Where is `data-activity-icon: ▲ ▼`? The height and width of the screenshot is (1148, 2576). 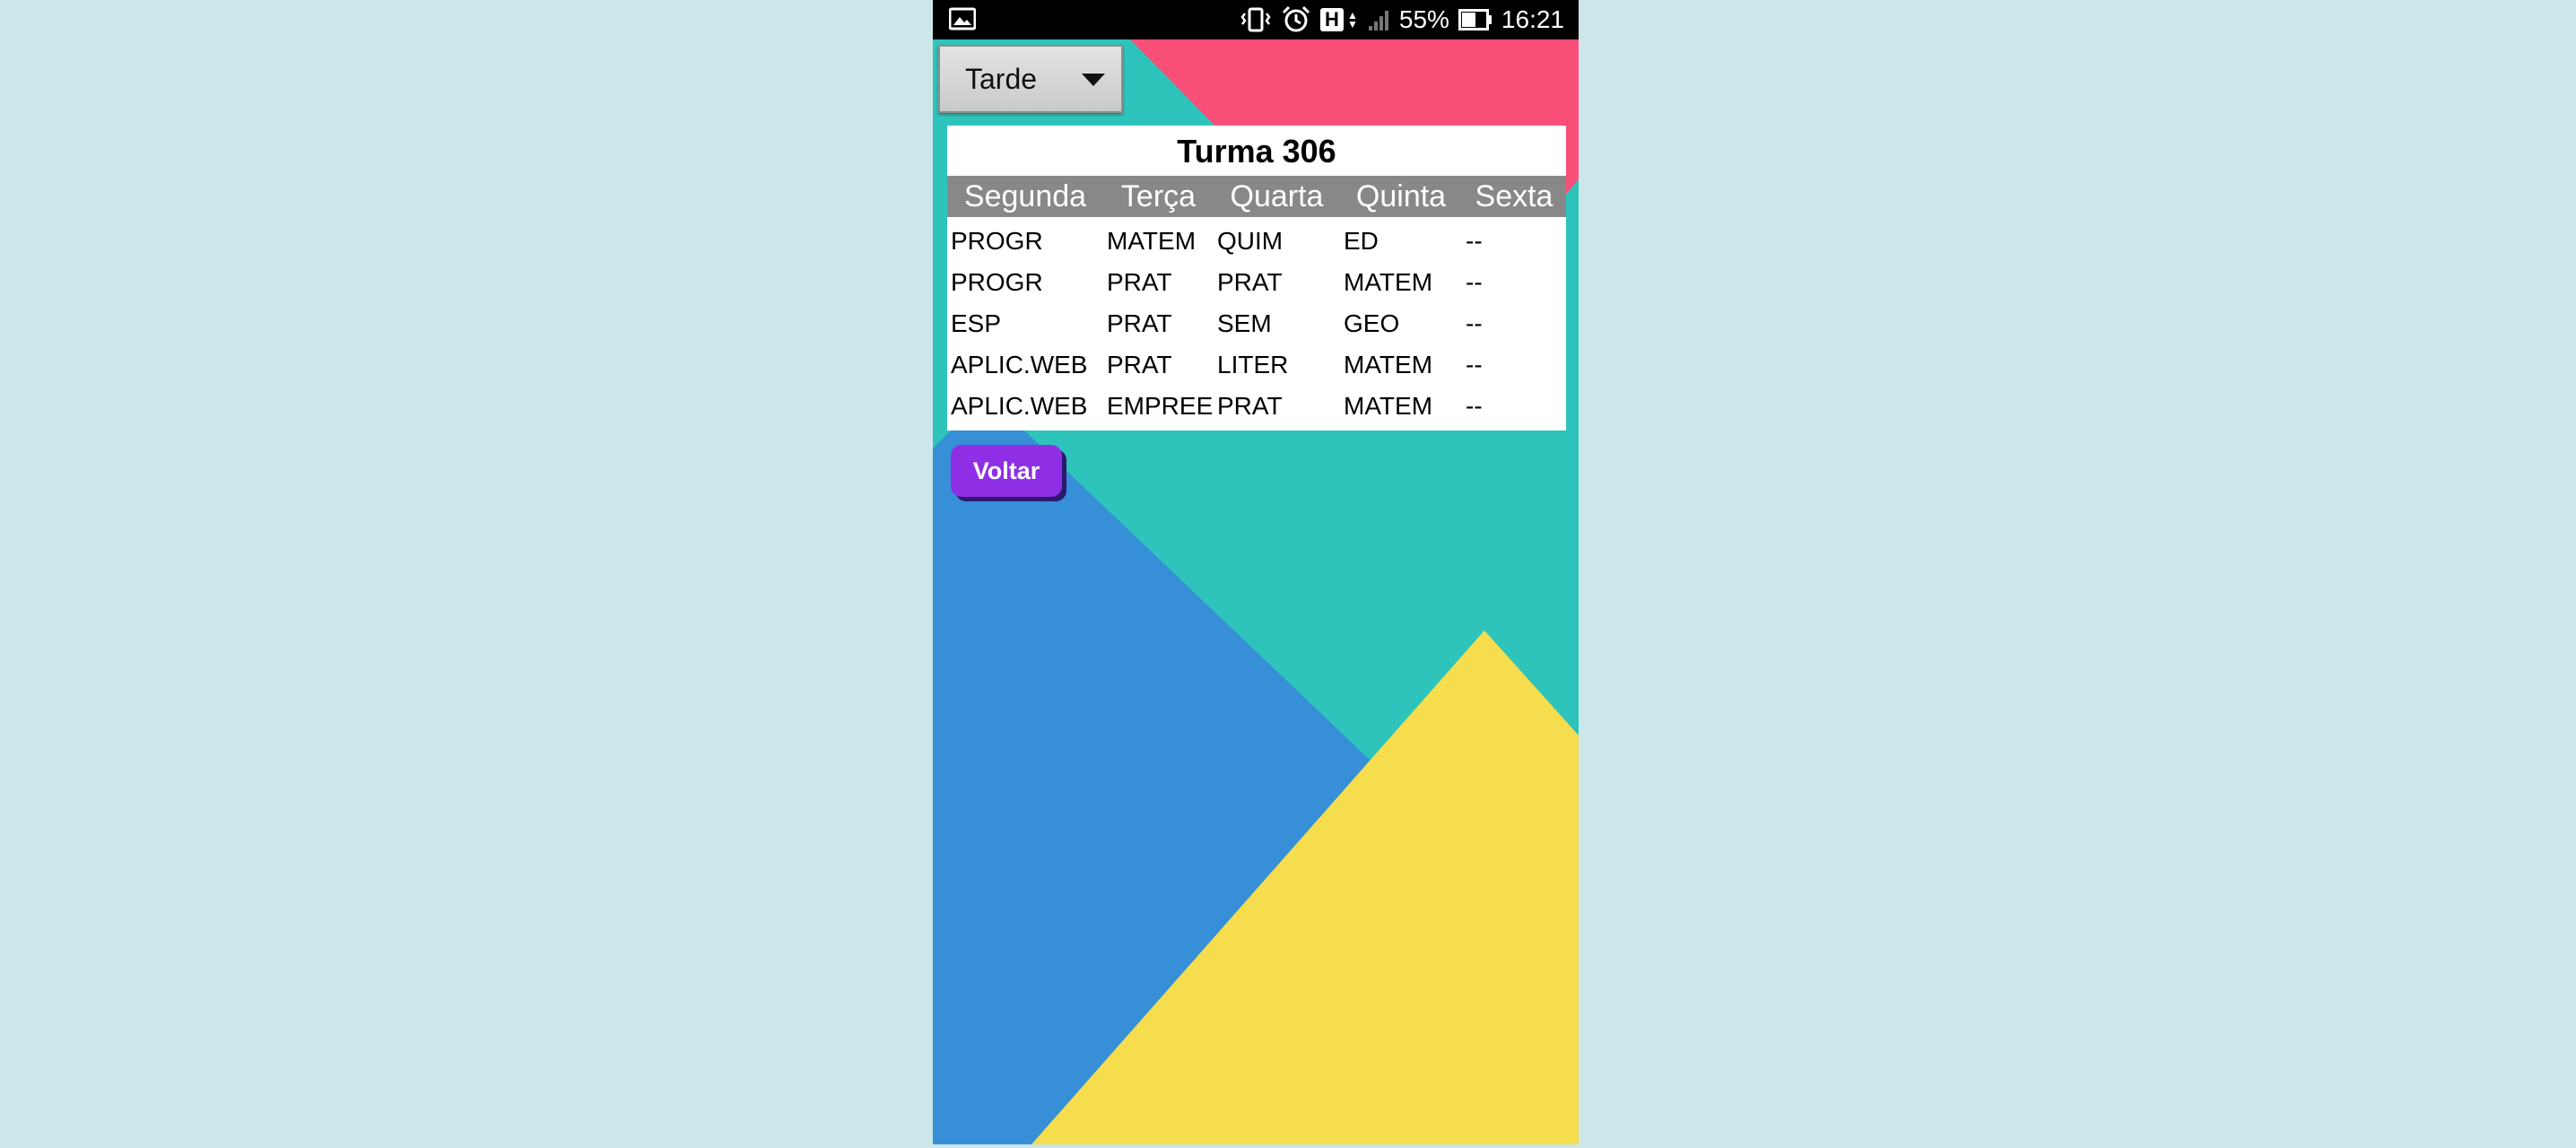 data-activity-icon: ▲ ▼ is located at coordinates (1352, 19).